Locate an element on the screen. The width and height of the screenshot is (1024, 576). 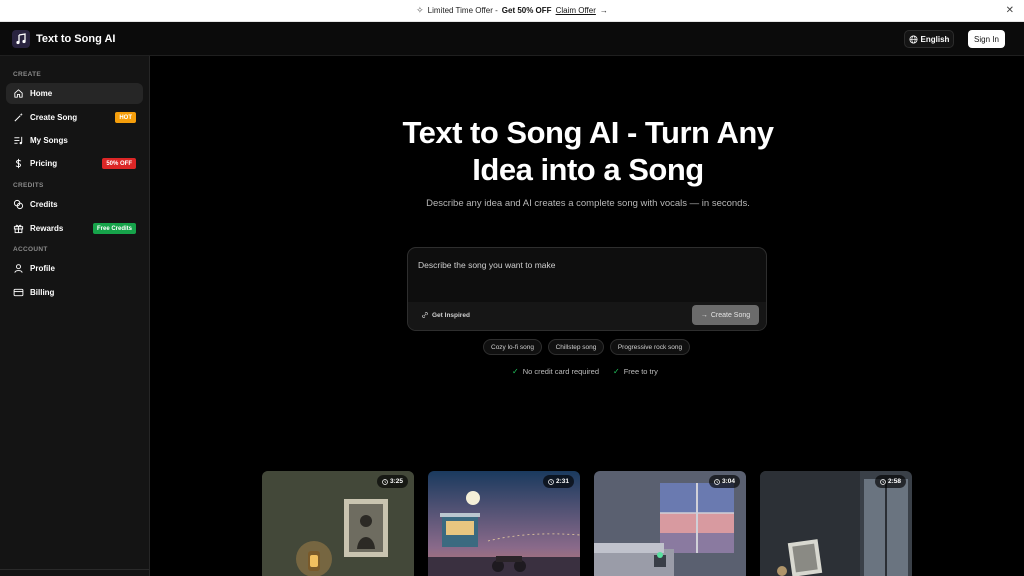
sidebar-item-billing: Billing is located at coordinates (74, 292).